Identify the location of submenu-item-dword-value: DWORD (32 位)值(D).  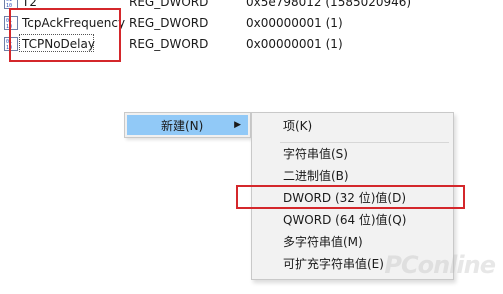
(352, 198).